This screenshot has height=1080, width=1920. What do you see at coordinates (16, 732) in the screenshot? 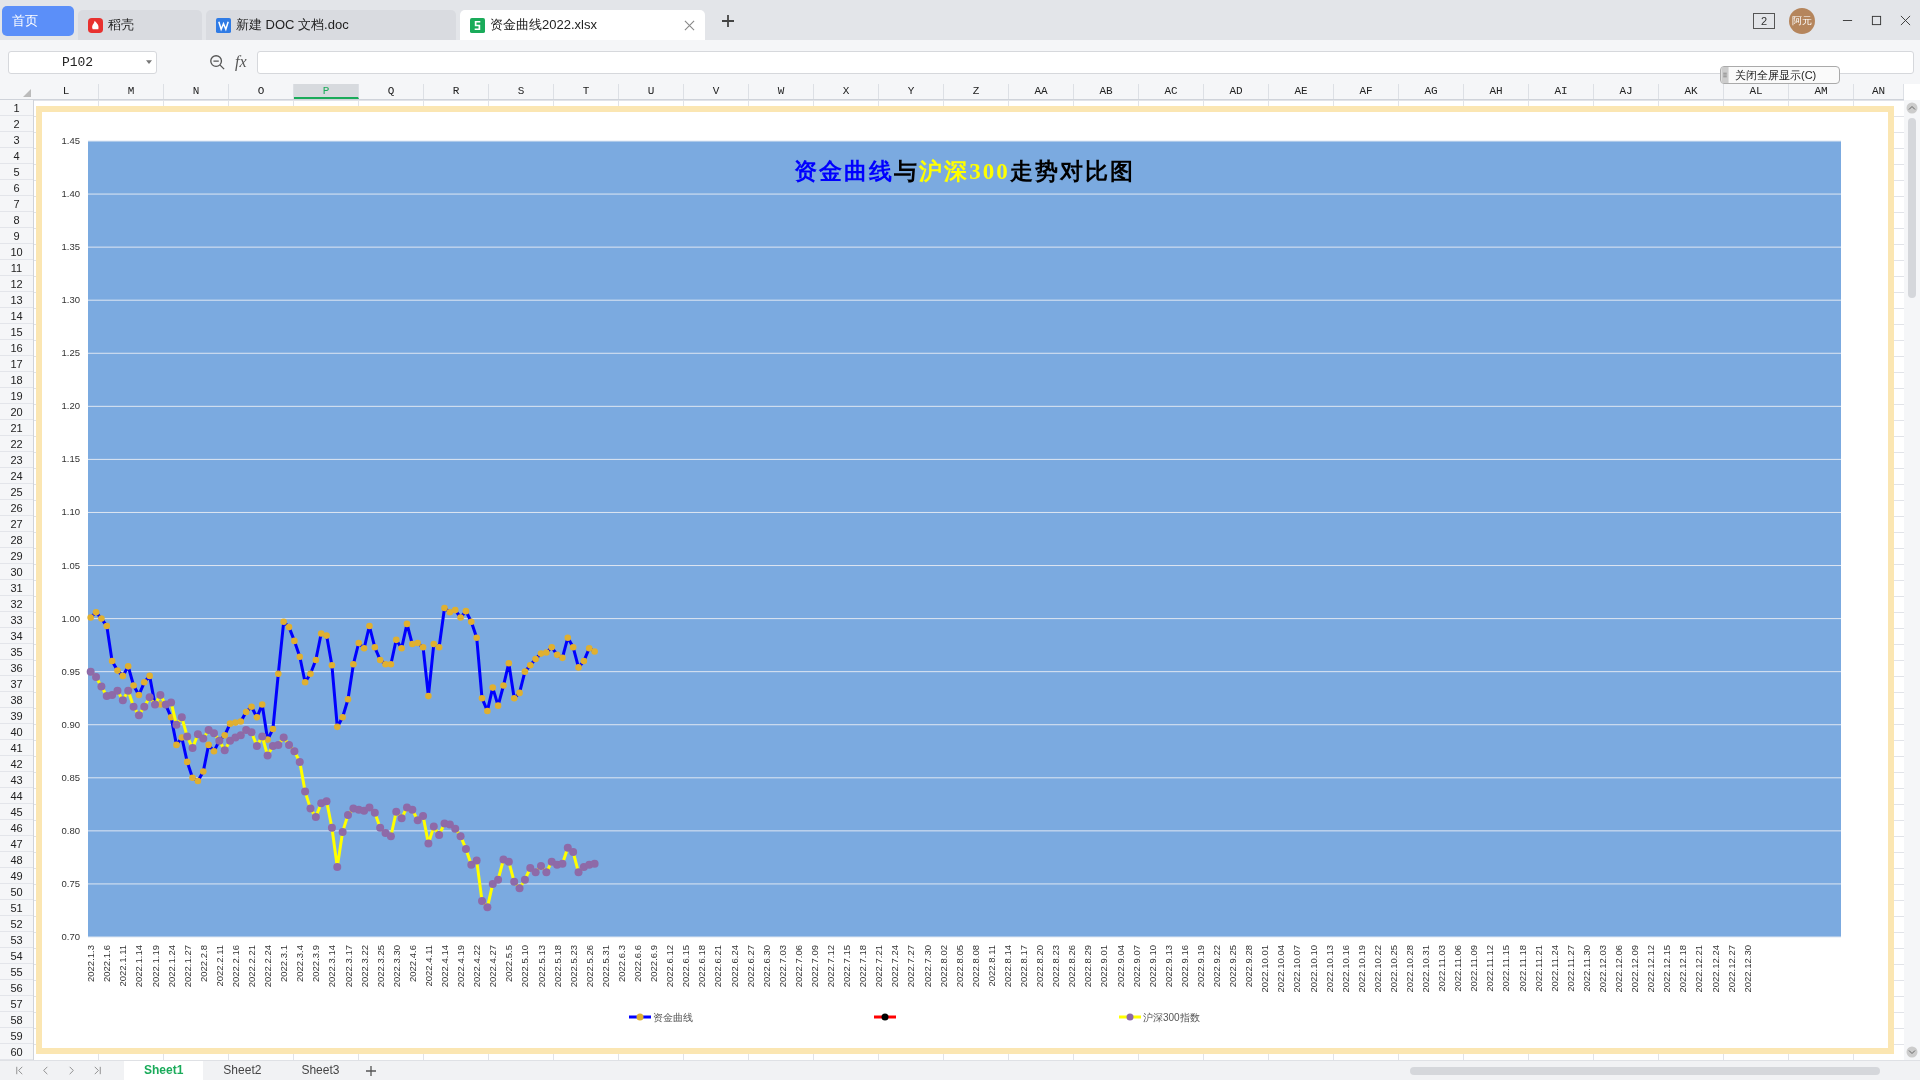
I see `row-header: 40` at bounding box center [16, 732].